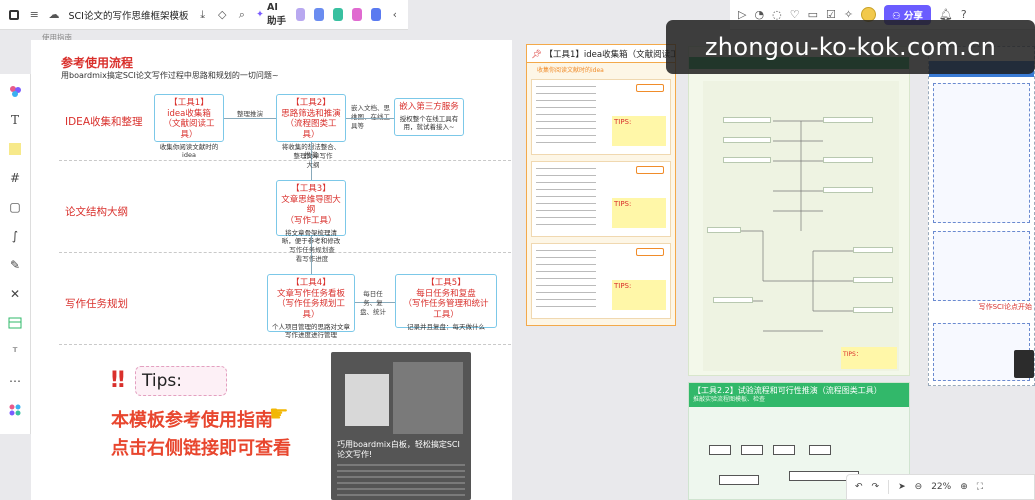 The width and height of the screenshot is (1035, 500). What do you see at coordinates (799, 395) in the screenshot?
I see `frame3-header: 【工具2.2】试验流程和可行性推演（流程图类工具） 推敲实验流程图模板、检查` at bounding box center [799, 395].